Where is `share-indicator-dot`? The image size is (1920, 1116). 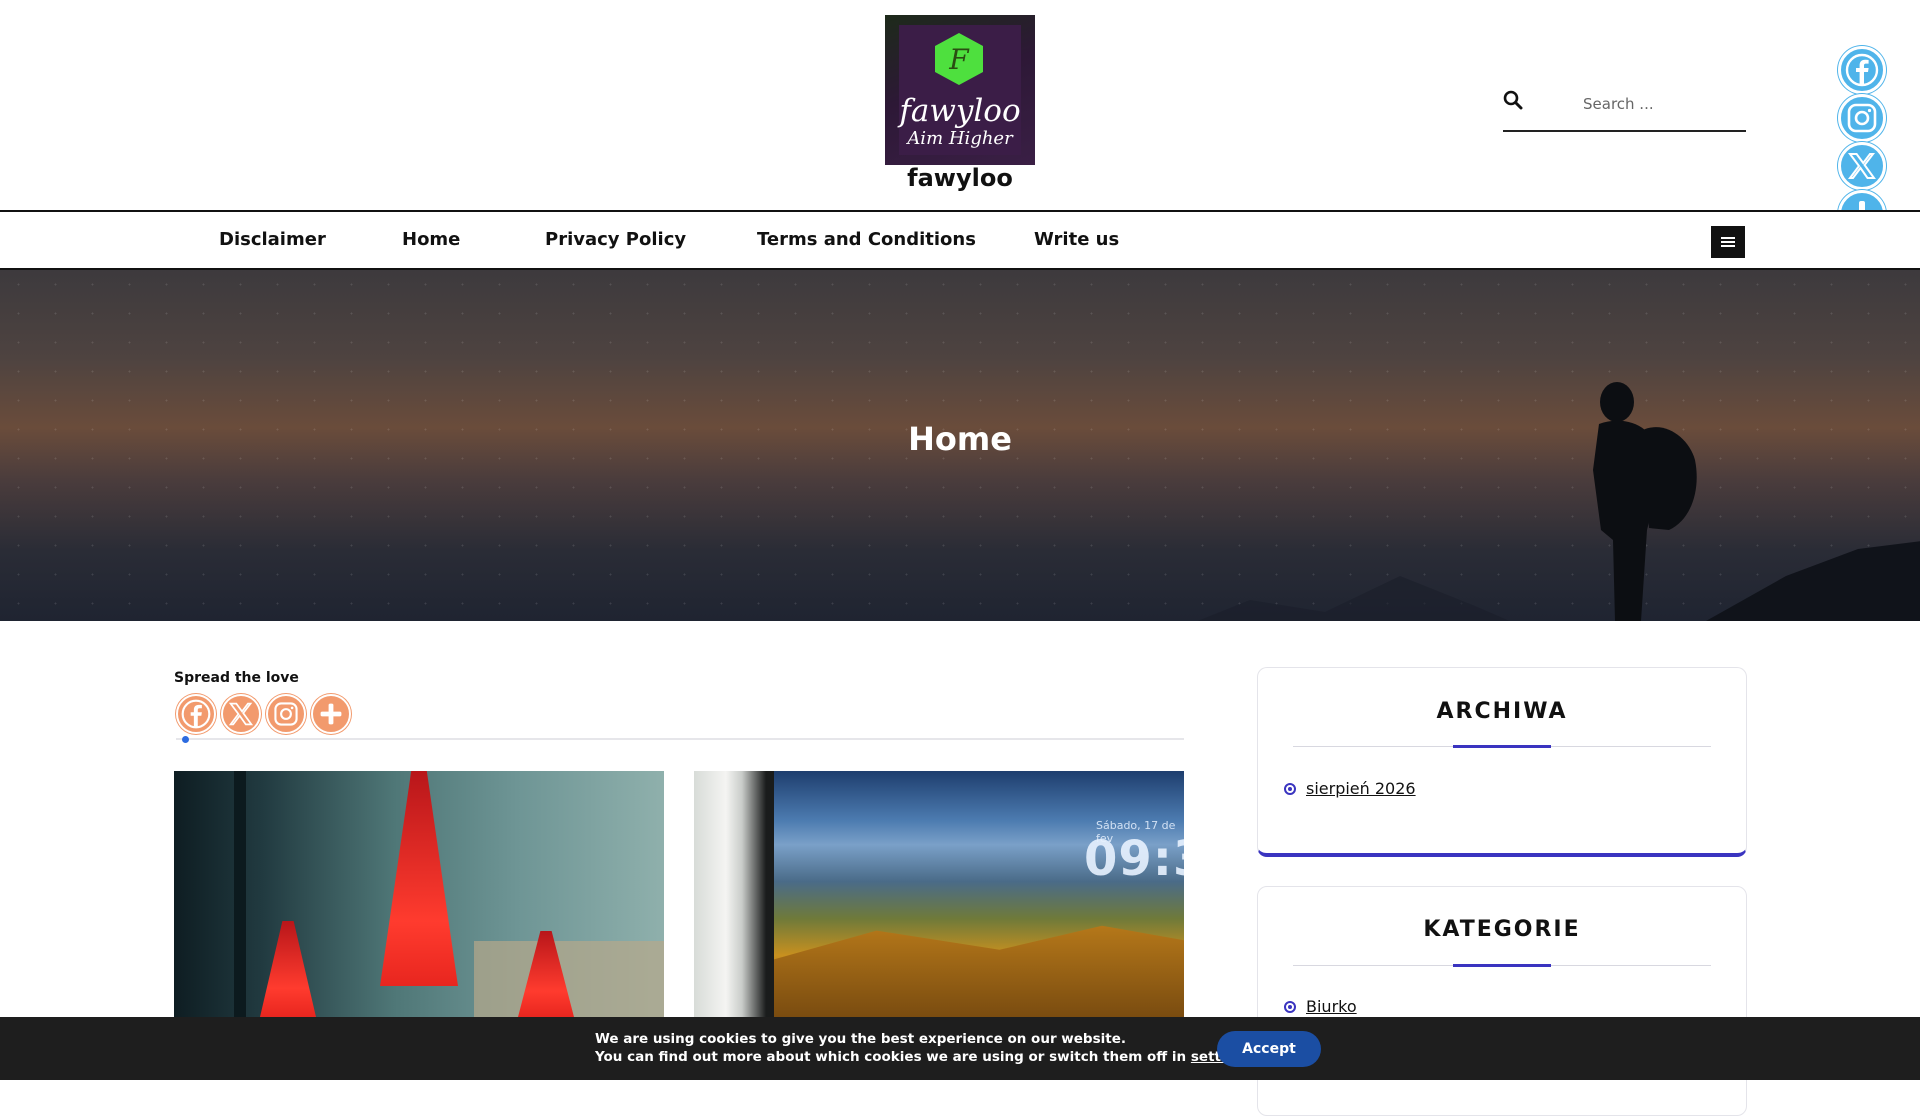
share-indicator-dot is located at coordinates (185, 739).